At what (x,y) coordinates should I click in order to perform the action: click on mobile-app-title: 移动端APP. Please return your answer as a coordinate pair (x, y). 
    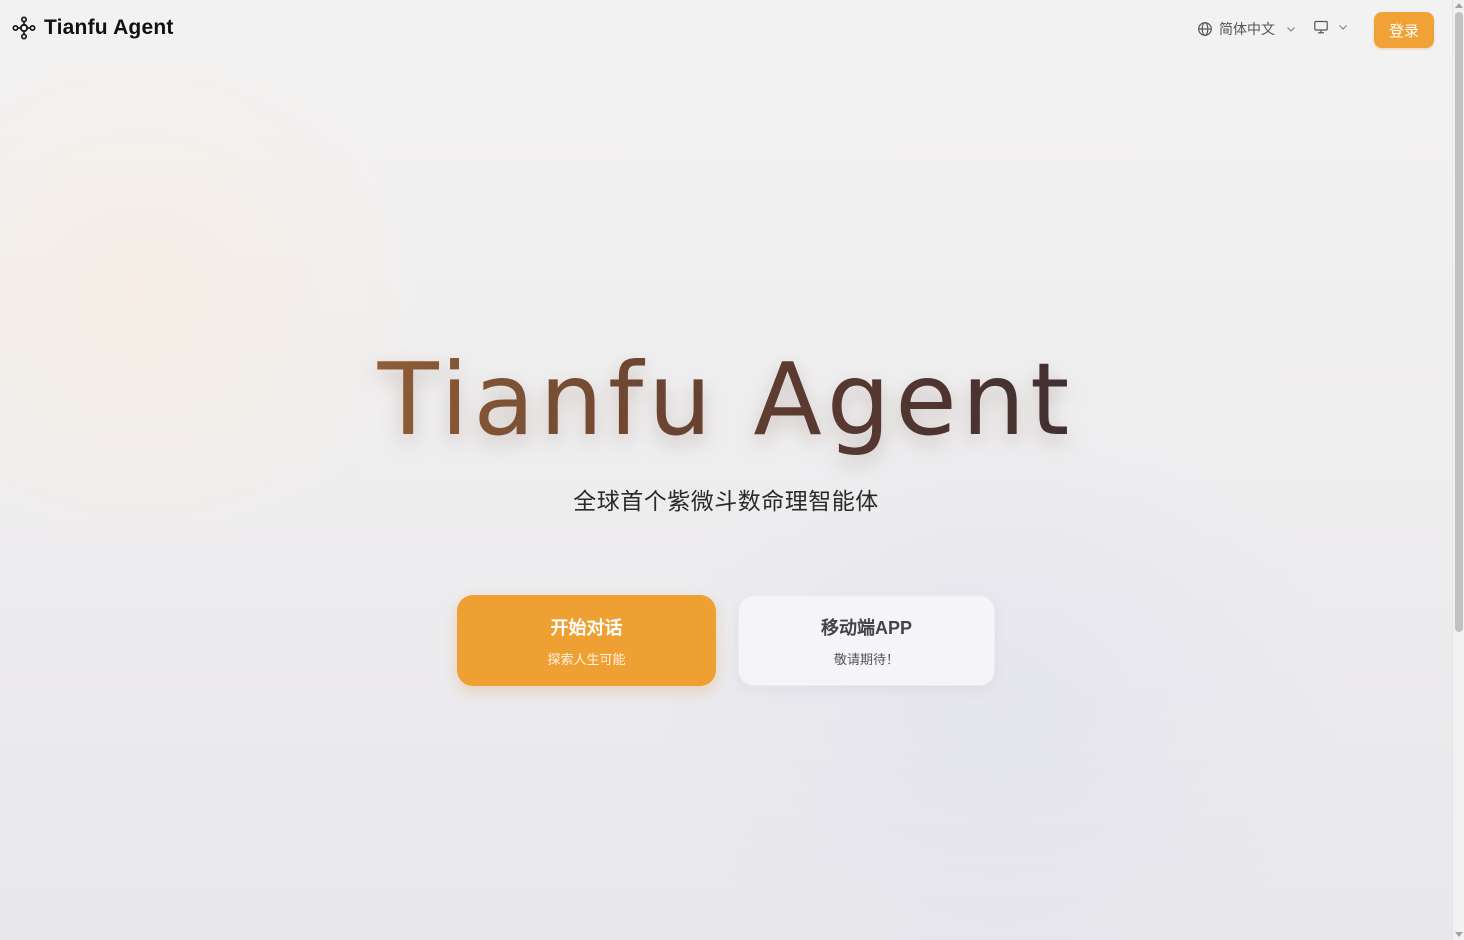
    Looking at the image, I should click on (866, 627).